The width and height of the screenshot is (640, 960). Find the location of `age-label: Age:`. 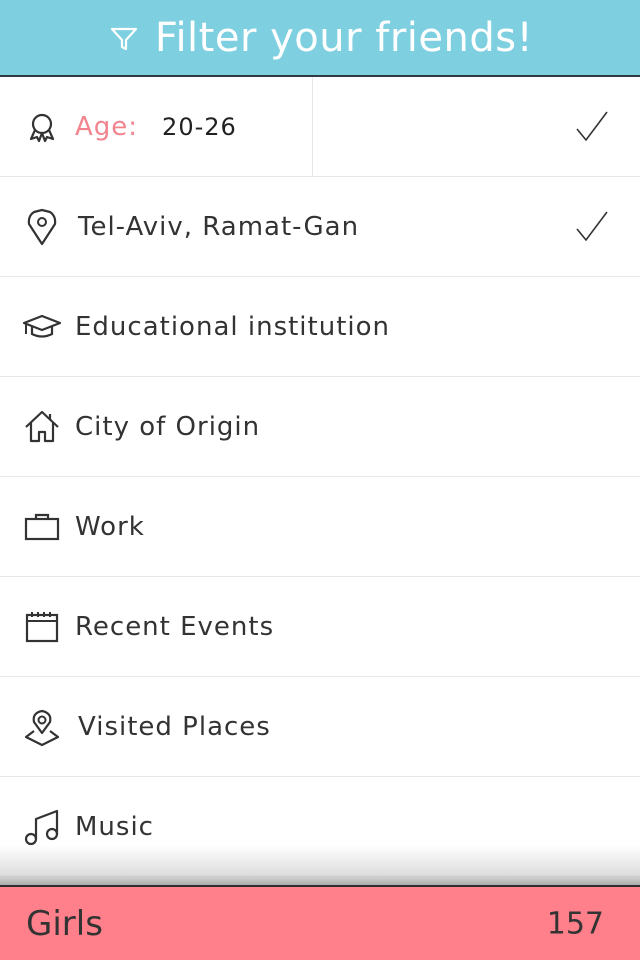

age-label: Age: is located at coordinates (107, 126).